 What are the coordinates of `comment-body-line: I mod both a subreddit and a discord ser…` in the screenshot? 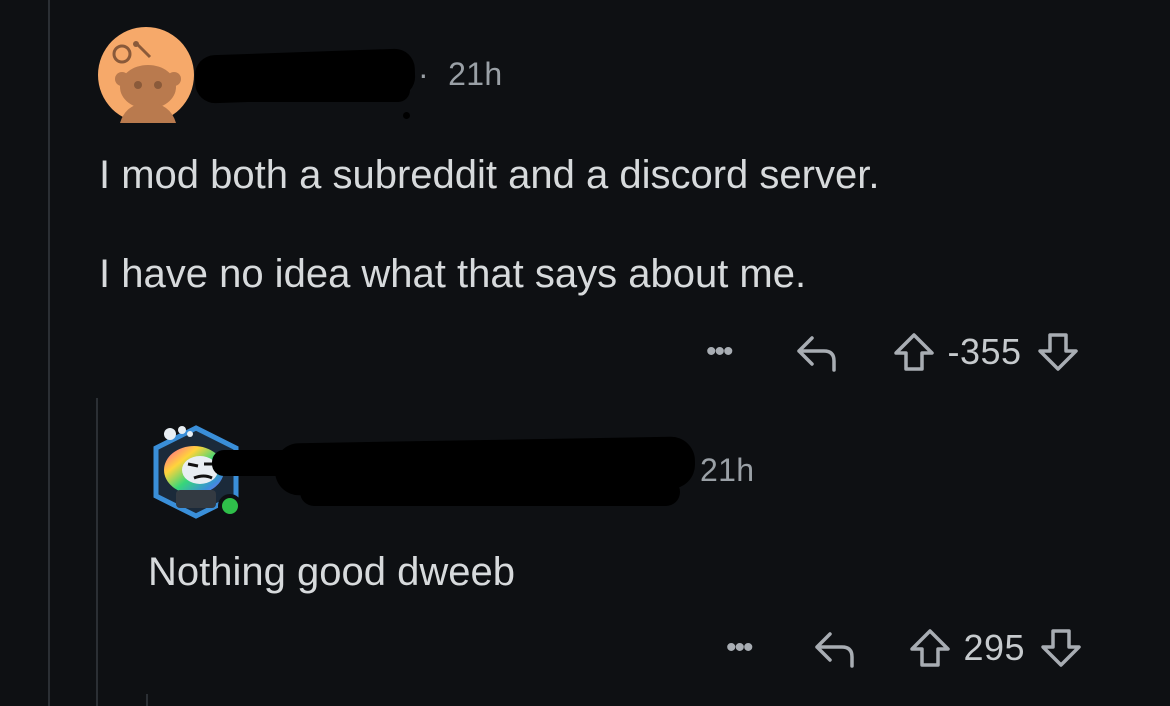 It's located at (489, 175).